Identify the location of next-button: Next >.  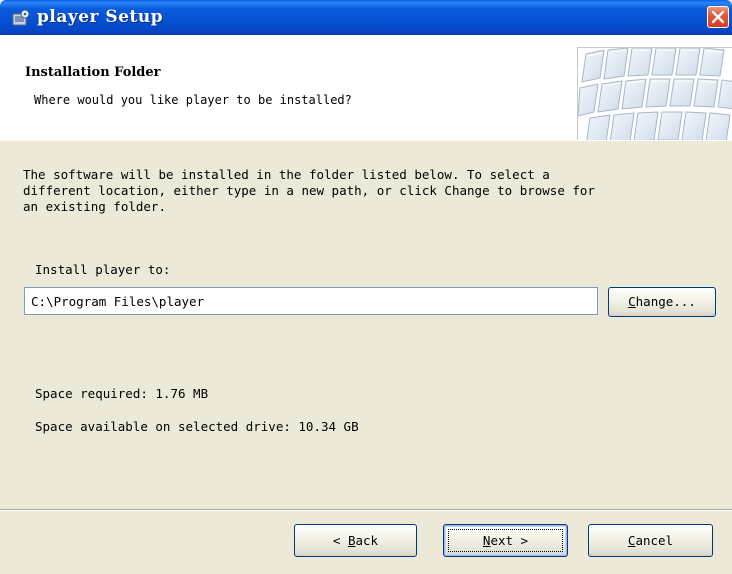
(505, 540).